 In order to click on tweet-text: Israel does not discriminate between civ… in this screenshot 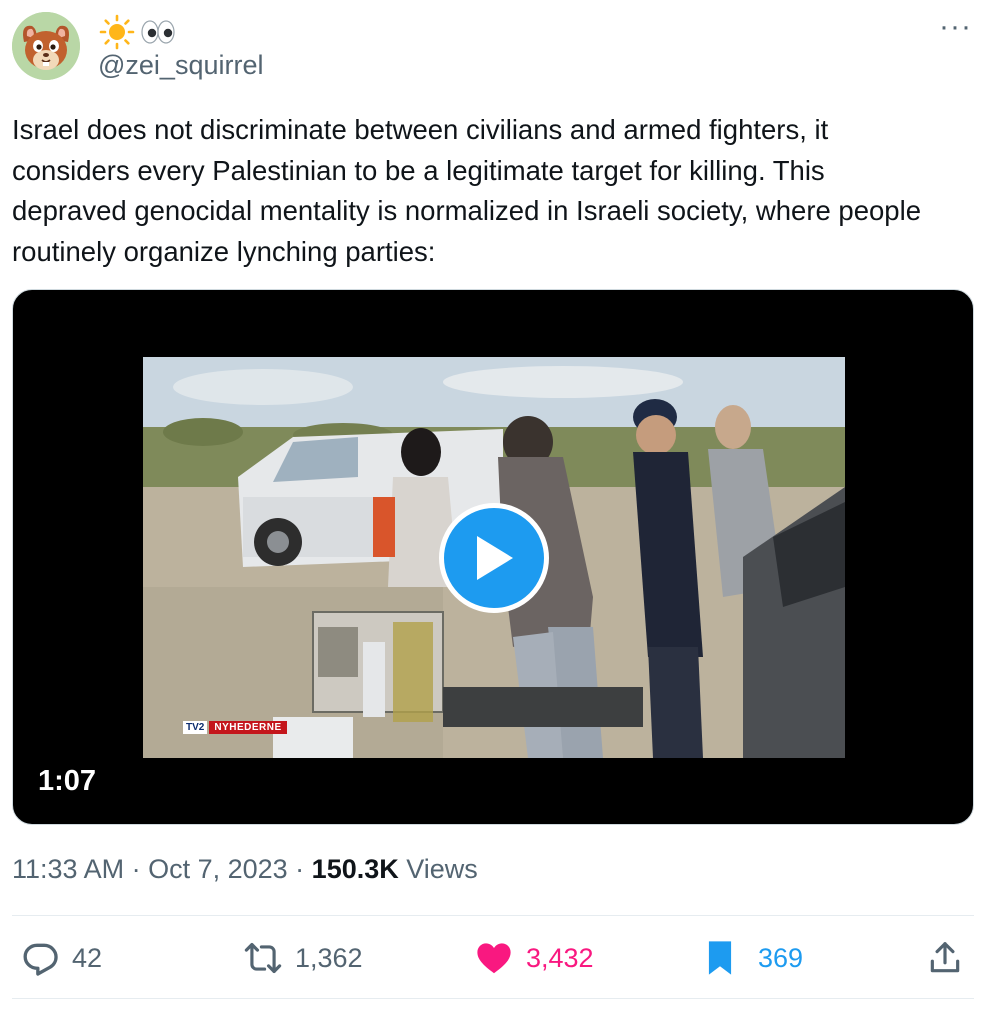, I will do `click(467, 190)`.